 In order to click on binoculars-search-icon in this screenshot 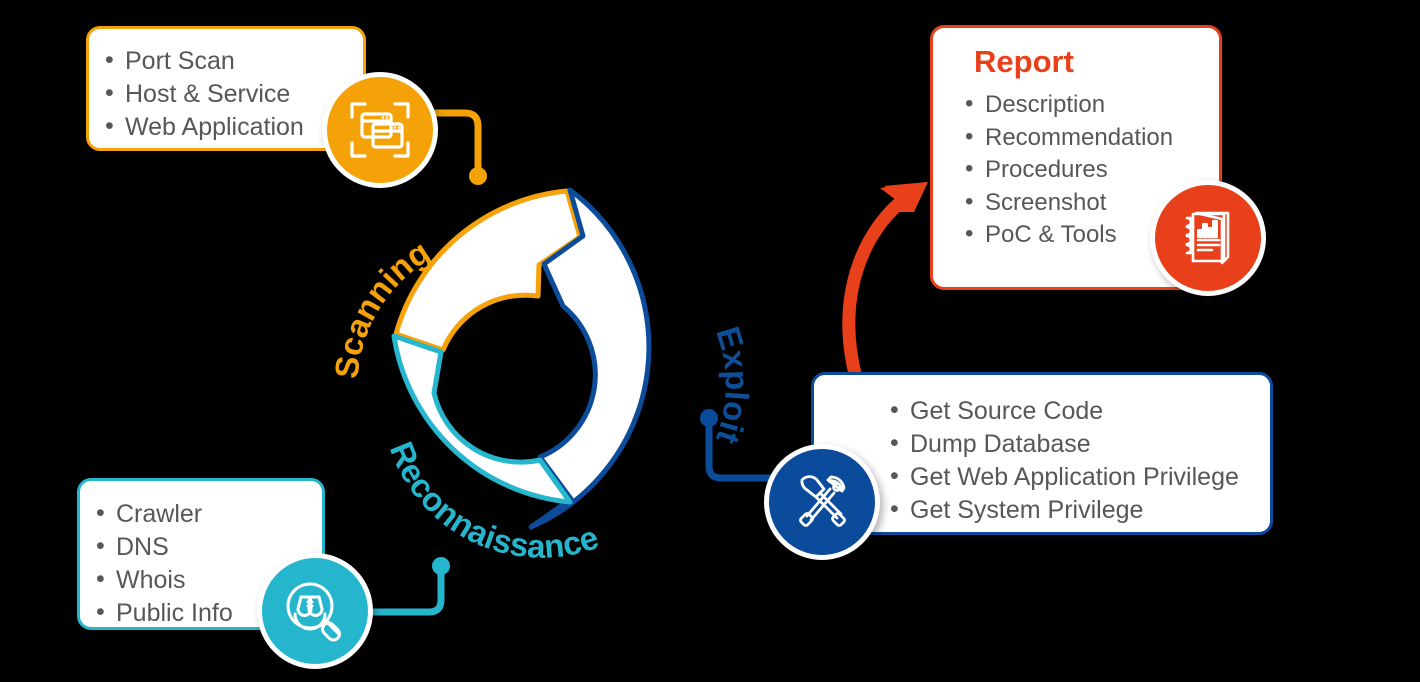, I will do `click(315, 611)`.